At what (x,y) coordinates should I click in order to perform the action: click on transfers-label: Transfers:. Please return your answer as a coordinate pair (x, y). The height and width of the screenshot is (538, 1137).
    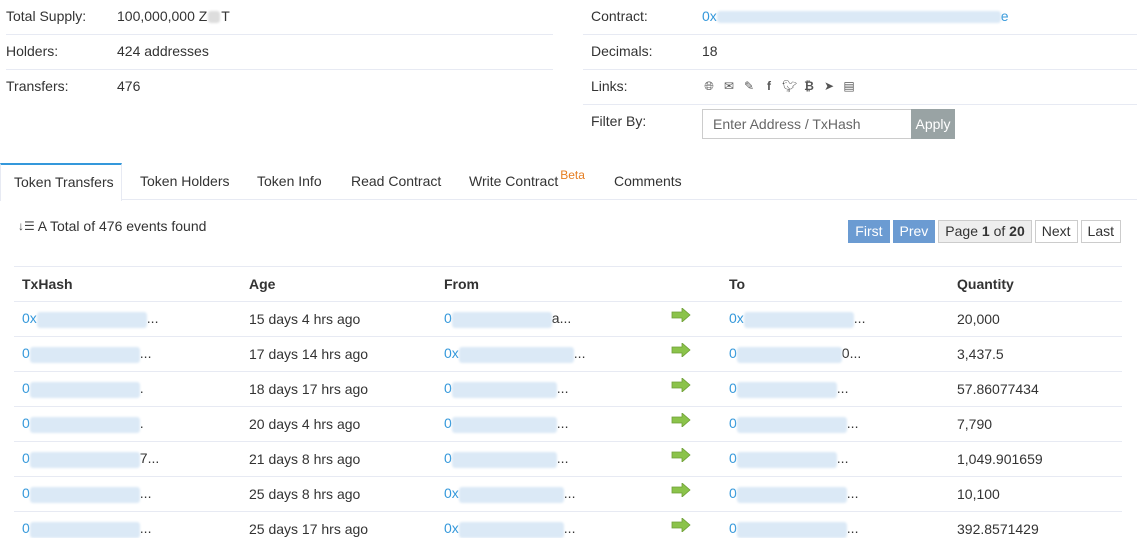
    Looking at the image, I should click on (37, 86).